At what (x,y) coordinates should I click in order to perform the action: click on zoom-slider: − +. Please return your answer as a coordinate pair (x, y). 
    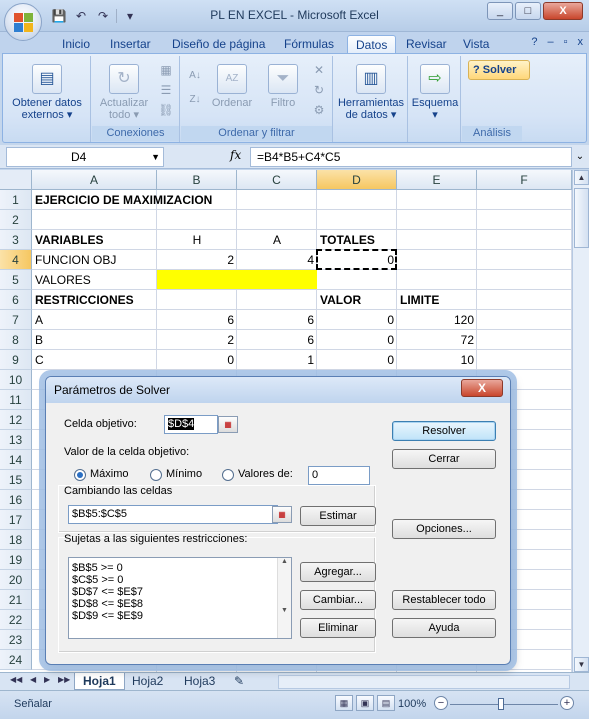
    Looking at the image, I should click on (504, 704).